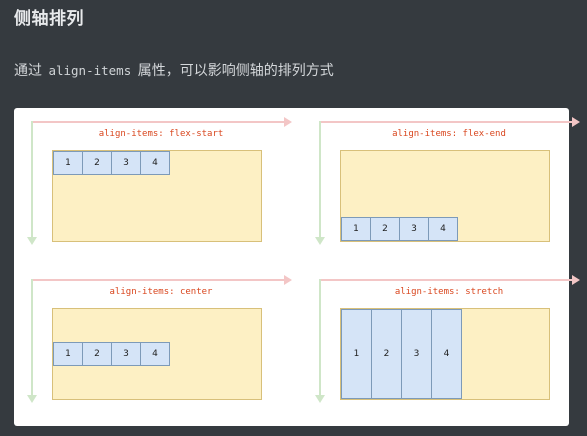 Image resolution: width=587 pixels, height=436 pixels. What do you see at coordinates (449, 134) in the screenshot?
I see `panel-title: align-items: flex-end` at bounding box center [449, 134].